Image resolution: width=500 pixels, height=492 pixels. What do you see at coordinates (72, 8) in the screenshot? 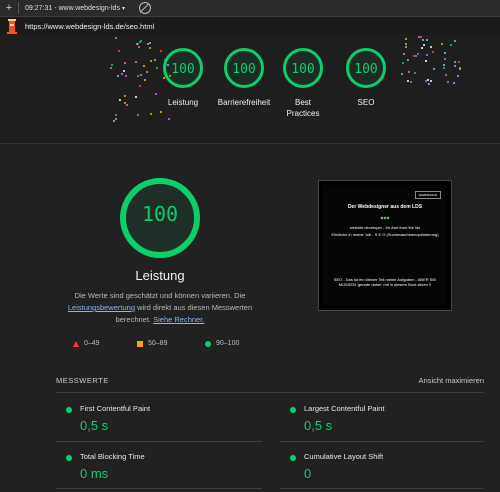
I see `report-selector-label: 09:27:31 - www.webdesign-lds` at bounding box center [72, 8].